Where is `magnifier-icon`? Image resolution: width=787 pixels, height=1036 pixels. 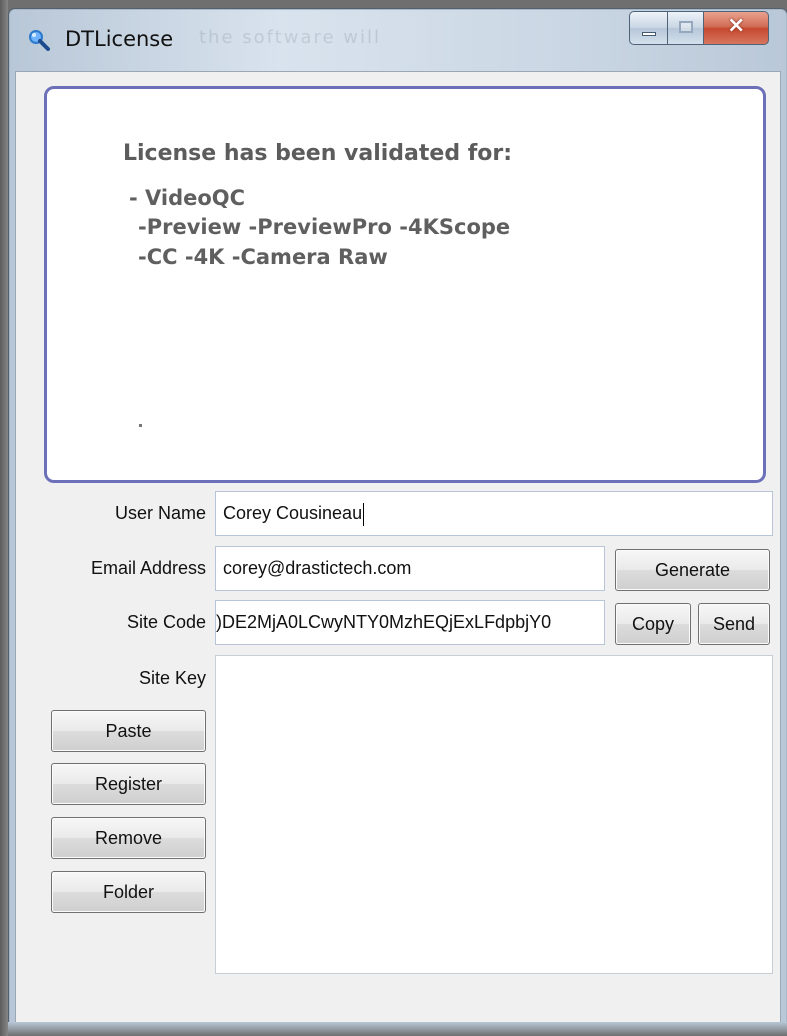
magnifier-icon is located at coordinates (39, 40).